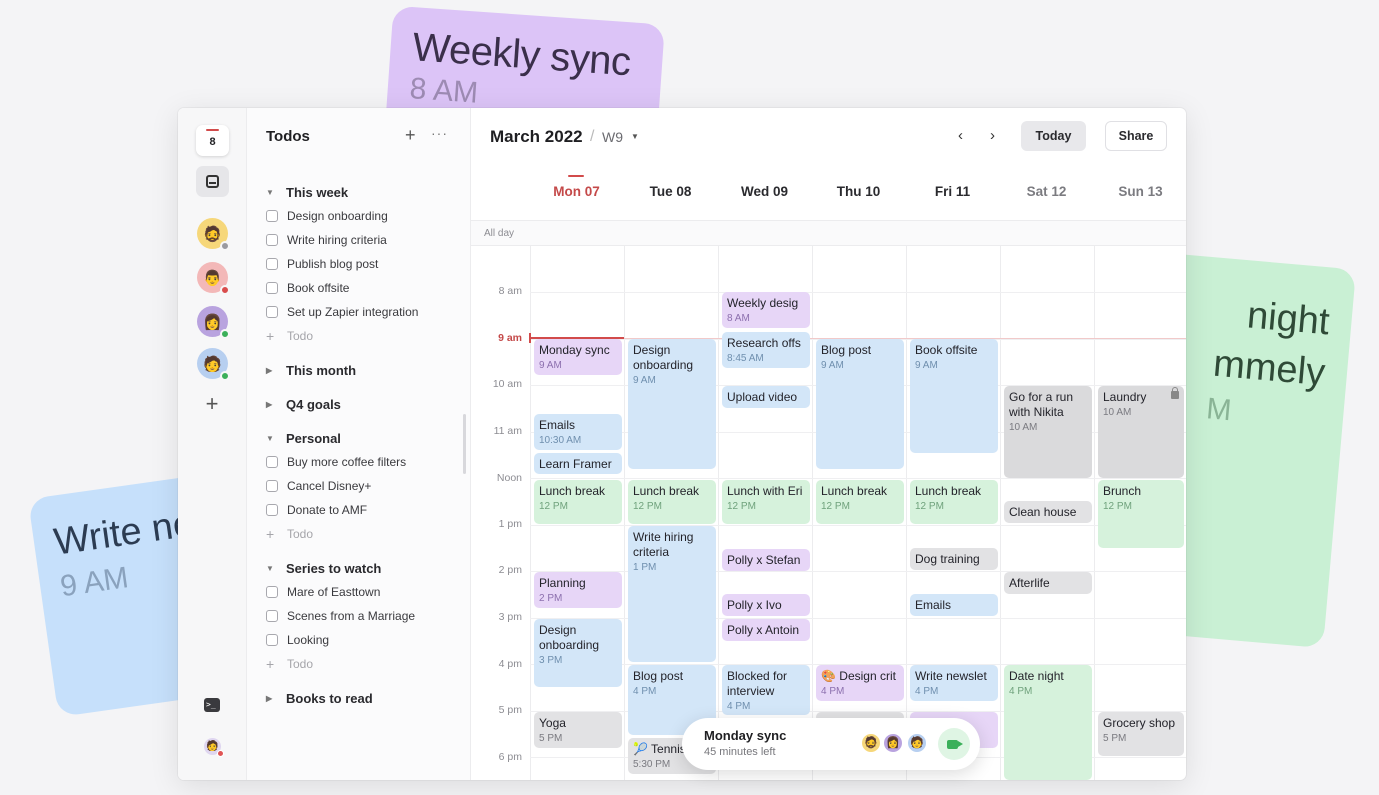 This screenshot has width=1379, height=795. I want to click on chevron-down-icon: ▼, so click(635, 136).